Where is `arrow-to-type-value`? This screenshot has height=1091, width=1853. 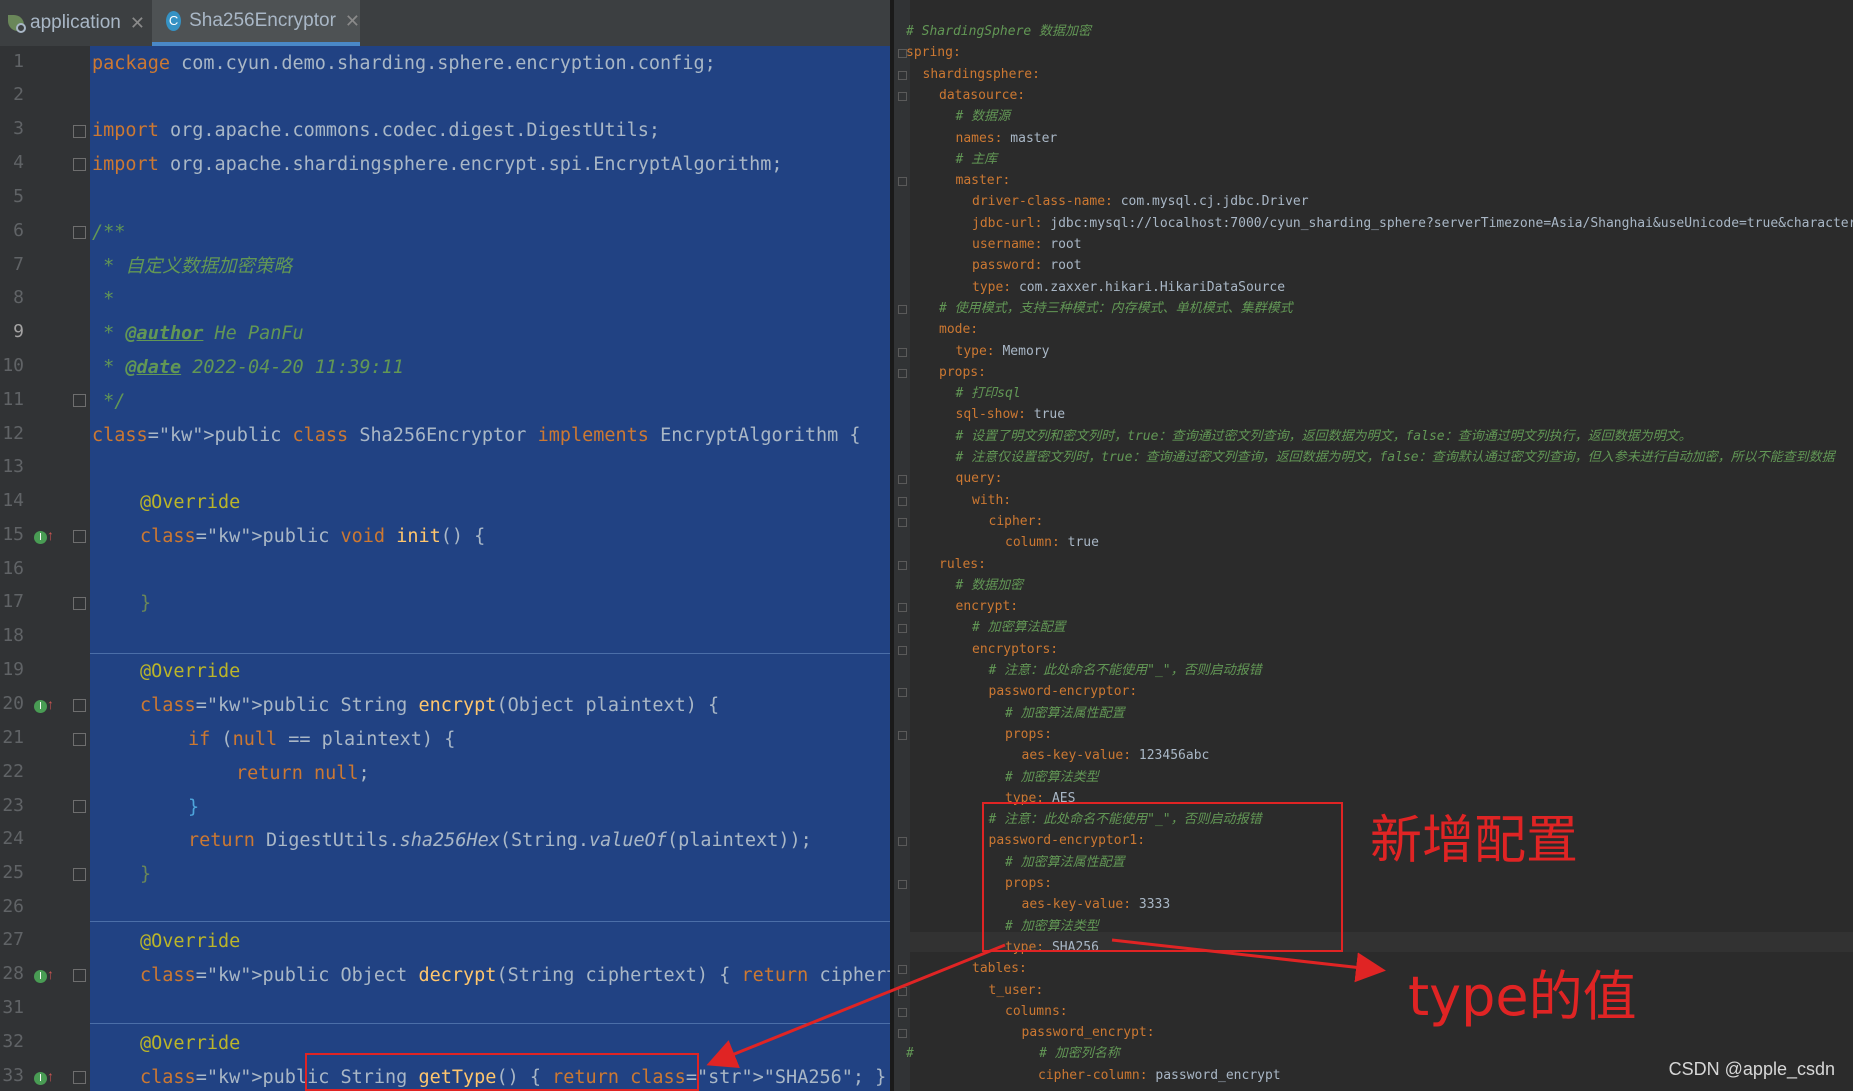
arrow-to-type-value is located at coordinates (1248, 960).